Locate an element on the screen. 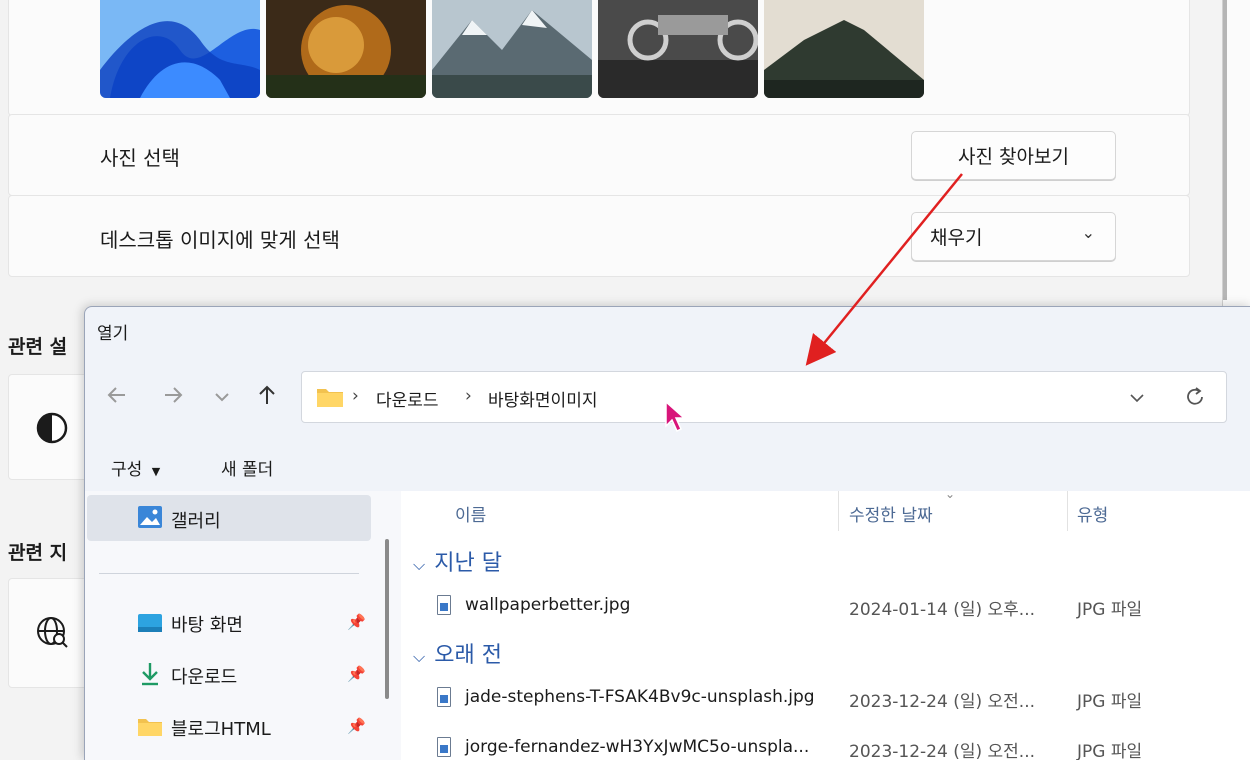 The width and height of the screenshot is (1250, 760). mouse-cursor-icon is located at coordinates (675, 416).